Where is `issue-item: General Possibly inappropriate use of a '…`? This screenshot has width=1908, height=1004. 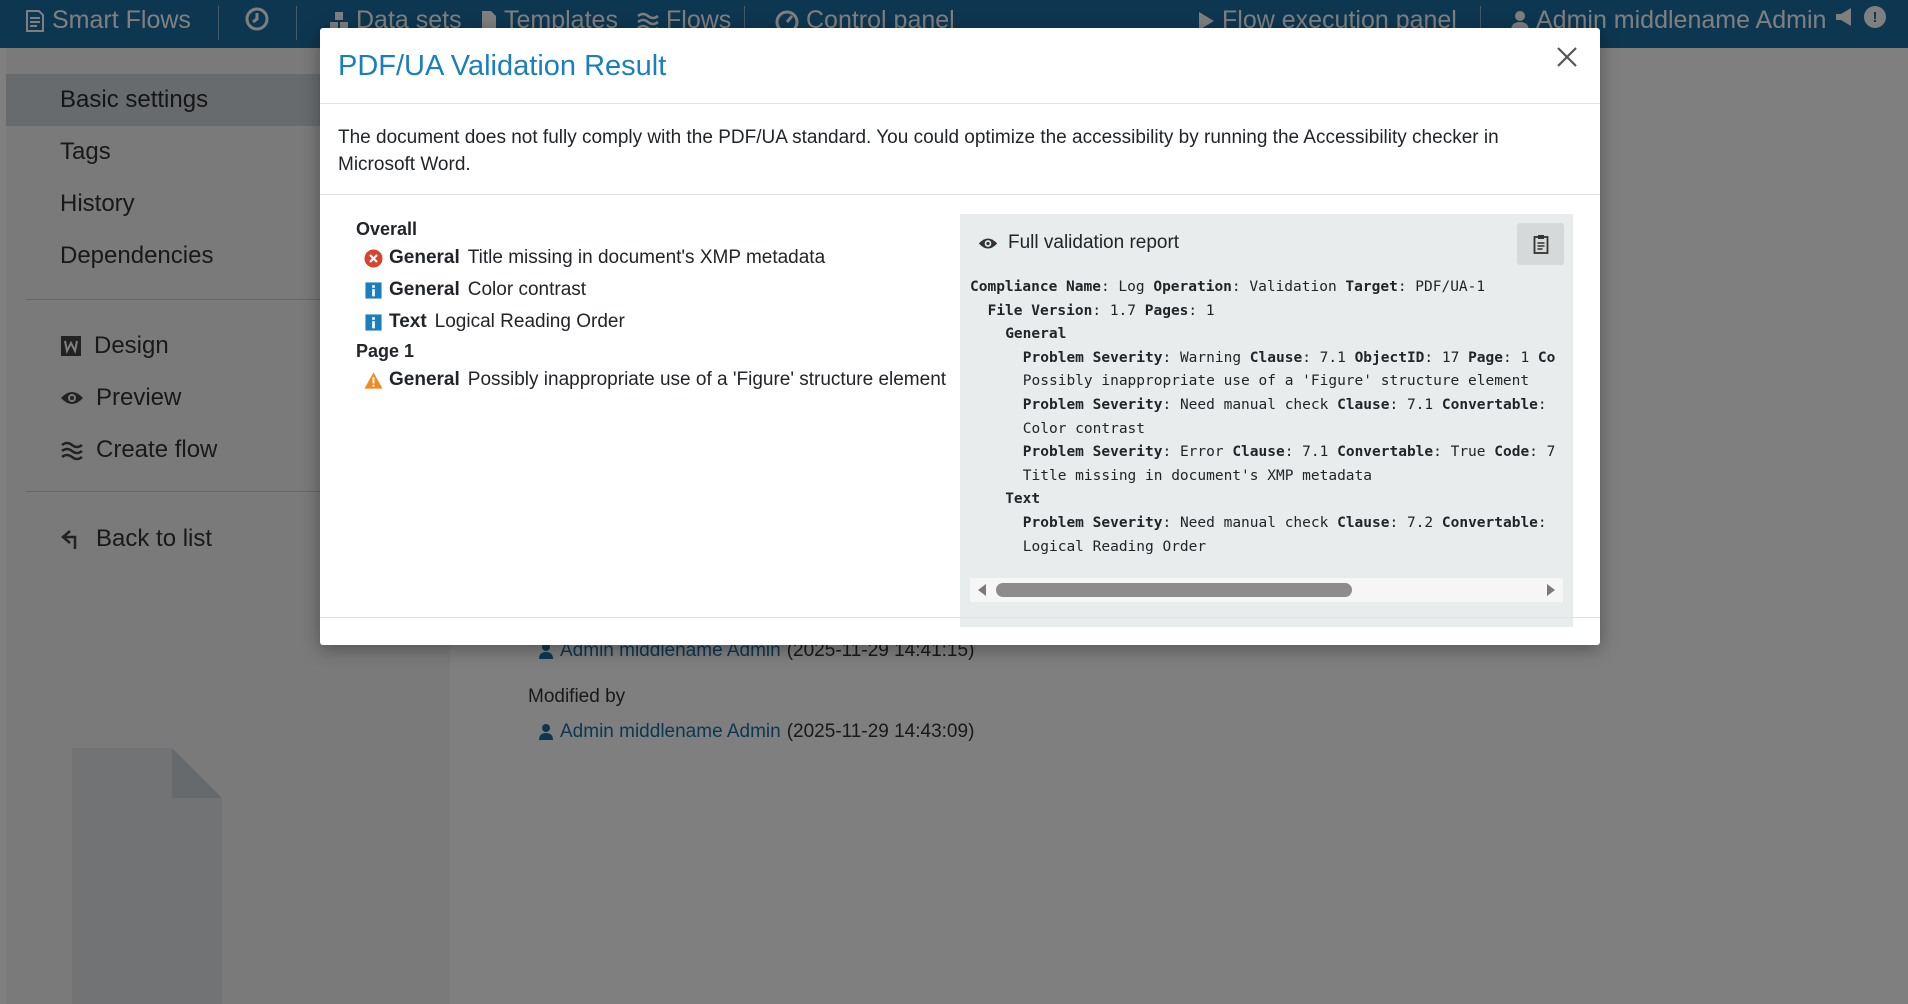 issue-item: General Possibly inappropriate use of a '… is located at coordinates (656, 380).